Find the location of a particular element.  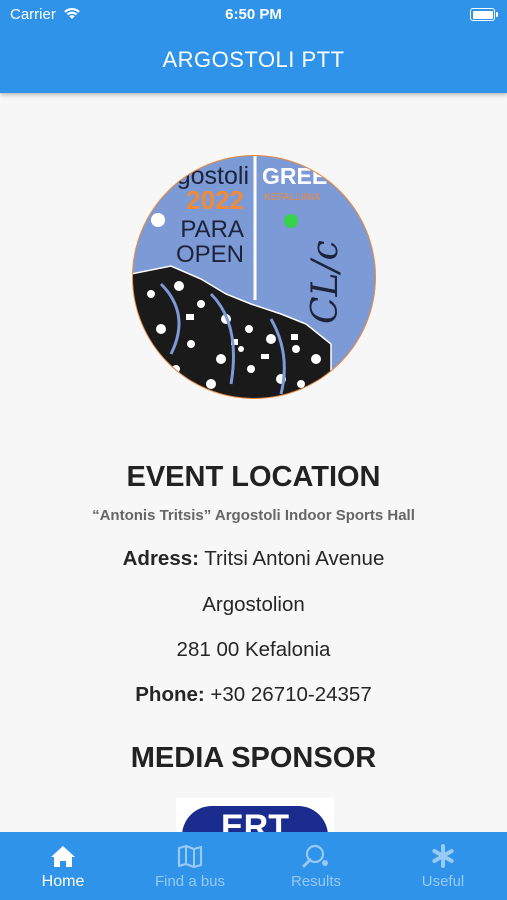

tab-find-bus-label: Find a bus is located at coordinates (190, 881).